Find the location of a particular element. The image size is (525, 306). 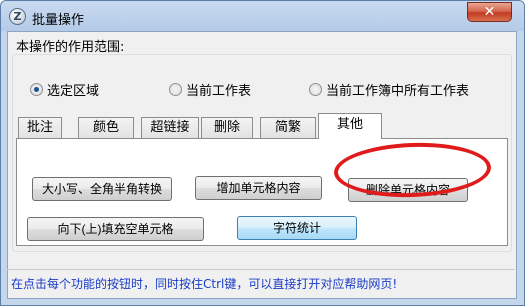

title-bar: Z 批量操作 ✕ is located at coordinates (262, 16).